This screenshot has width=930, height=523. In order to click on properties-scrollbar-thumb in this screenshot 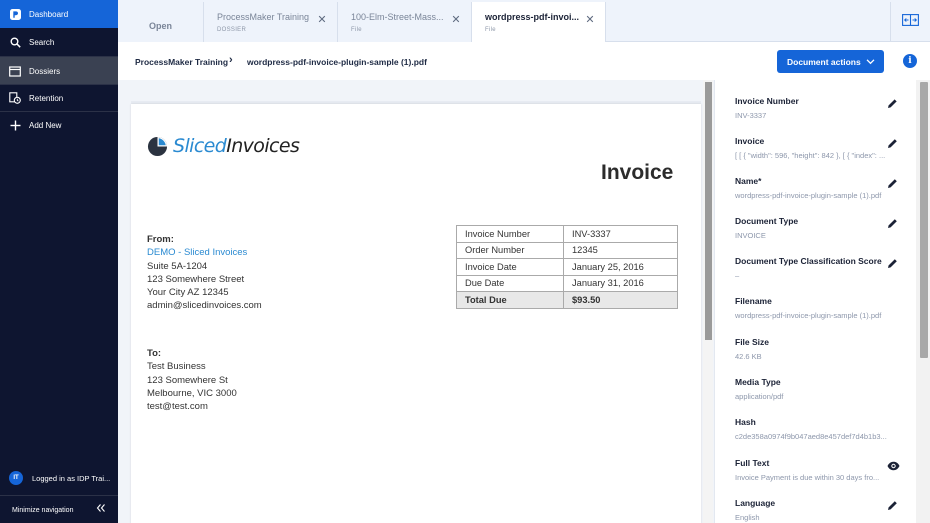, I will do `click(924, 220)`.